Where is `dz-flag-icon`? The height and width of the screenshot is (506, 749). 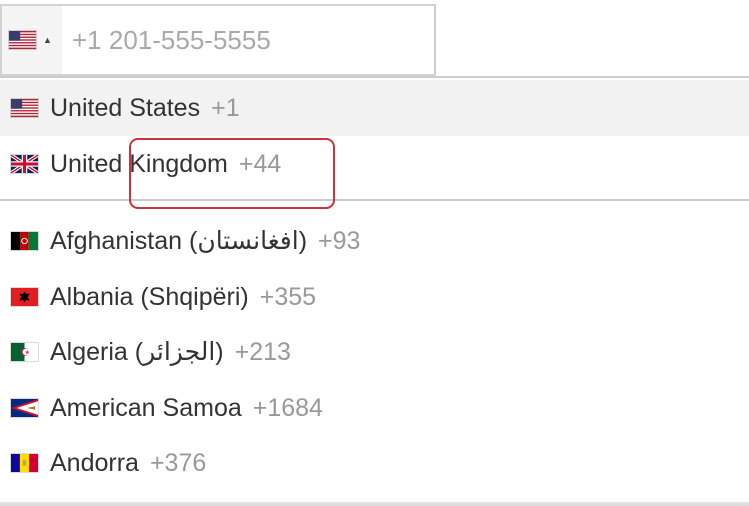 dz-flag-icon is located at coordinates (24, 352).